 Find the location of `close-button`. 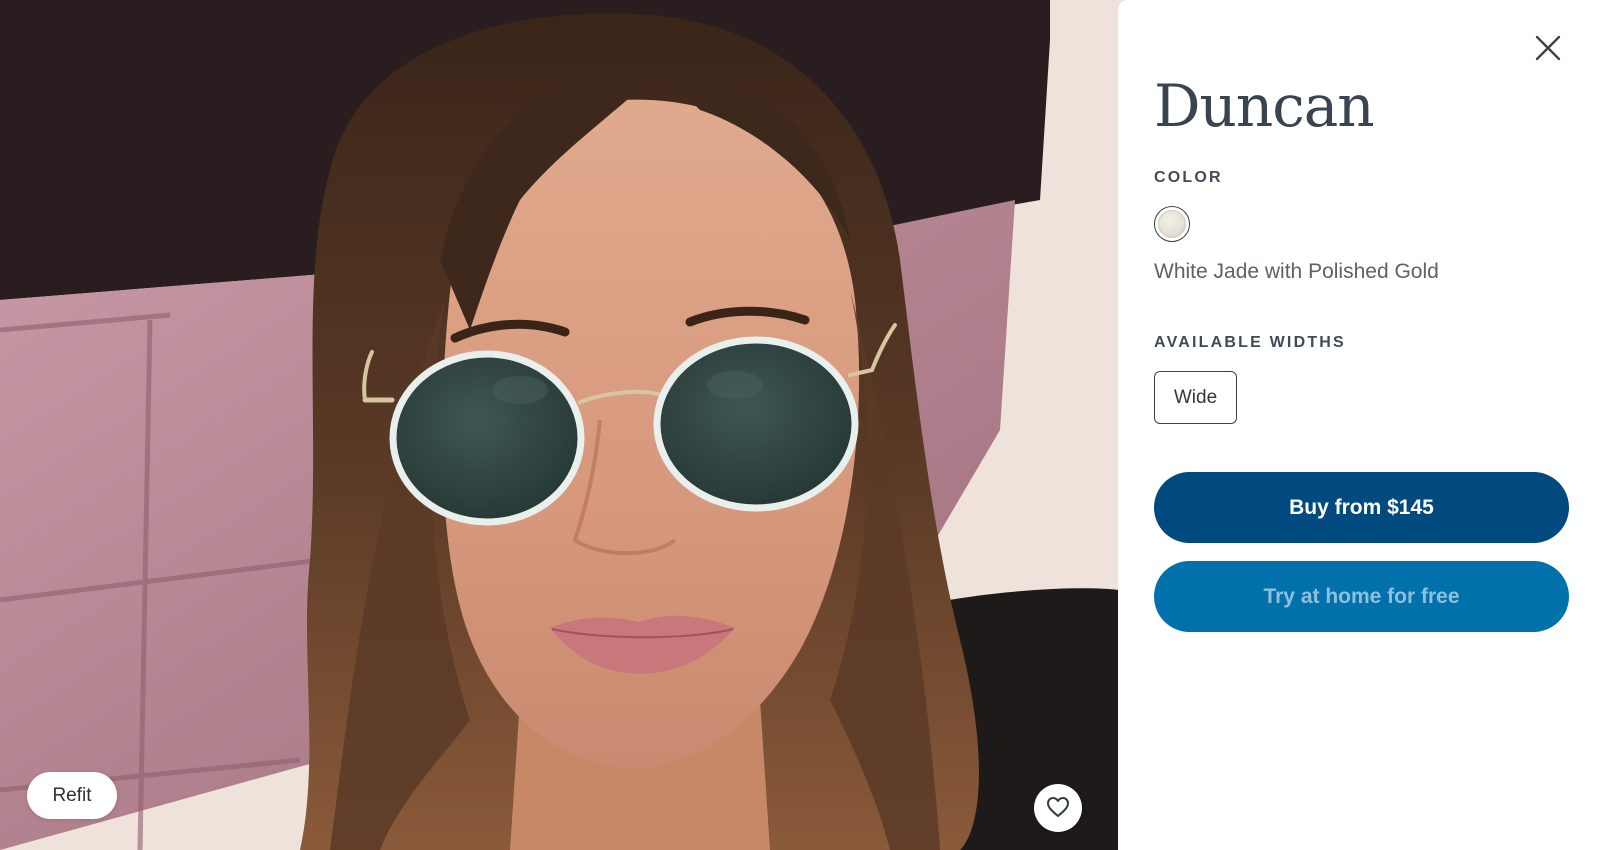

close-button is located at coordinates (1548, 48).